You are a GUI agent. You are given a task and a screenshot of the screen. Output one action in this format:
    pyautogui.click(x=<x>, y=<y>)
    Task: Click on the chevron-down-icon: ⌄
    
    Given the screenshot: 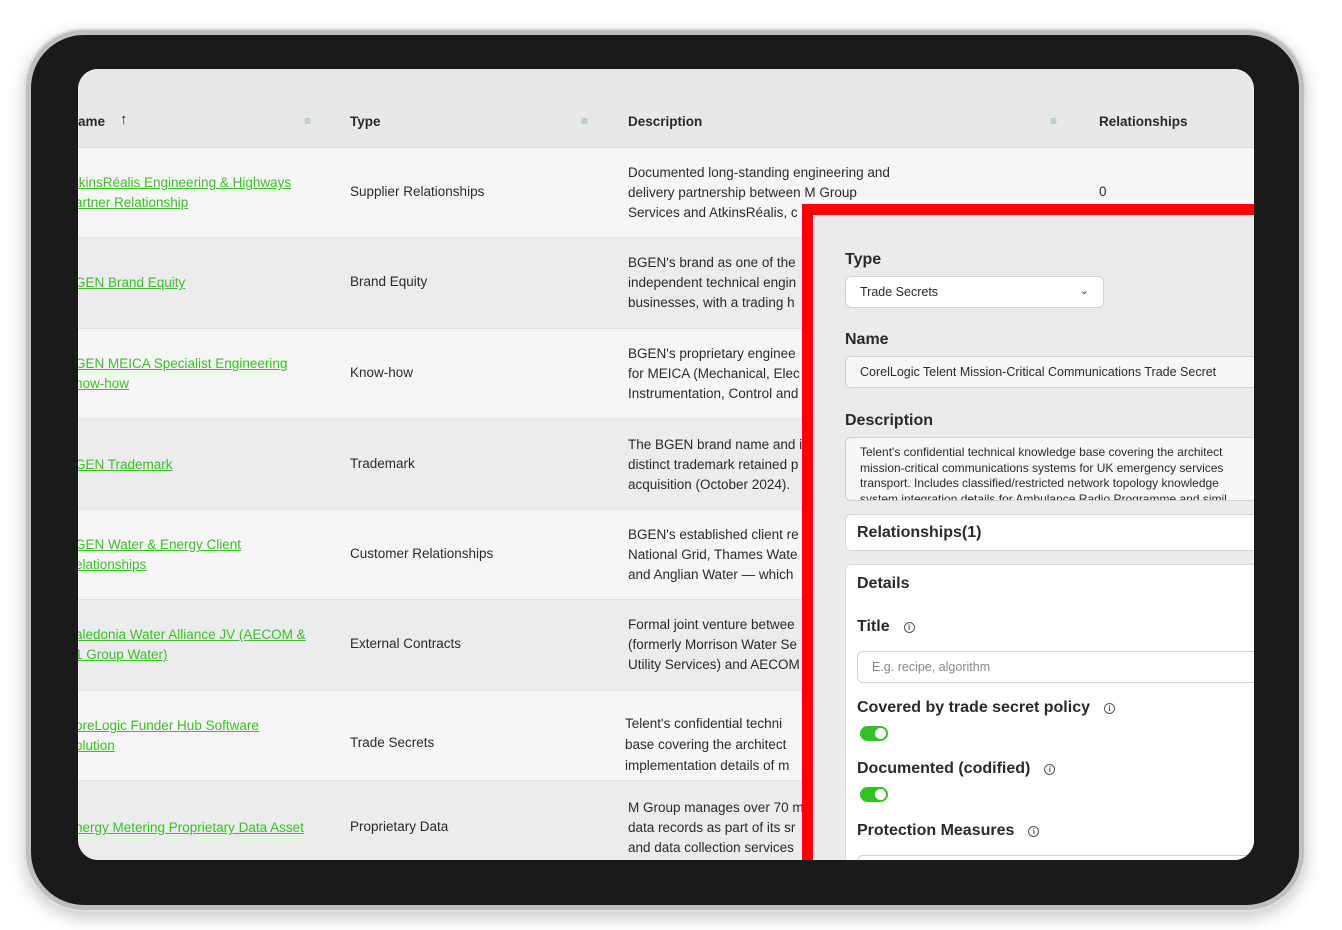 What is the action you would take?
    pyautogui.click(x=1084, y=291)
    